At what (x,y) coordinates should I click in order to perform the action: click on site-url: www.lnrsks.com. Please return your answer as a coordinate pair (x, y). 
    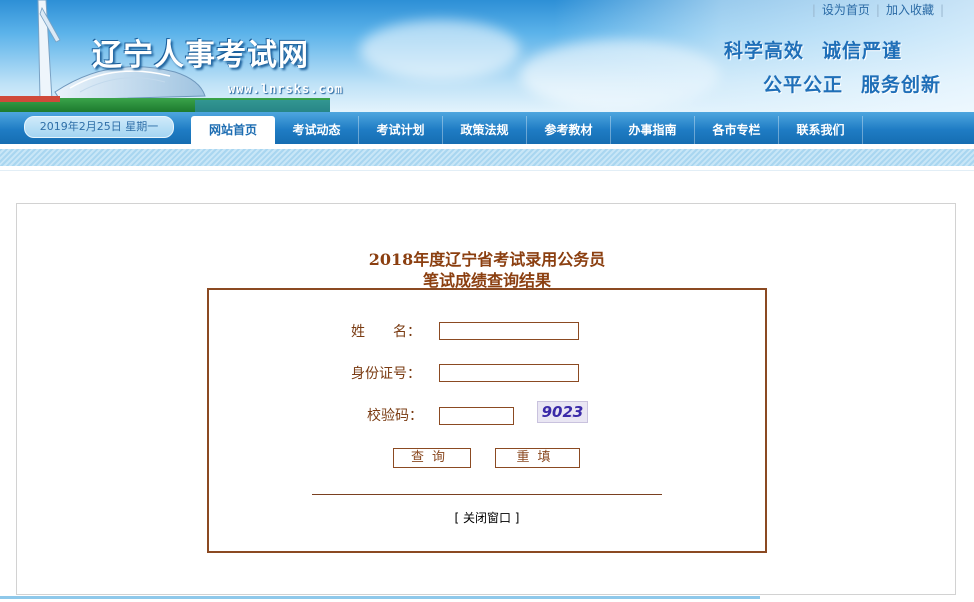
    Looking at the image, I should click on (286, 89).